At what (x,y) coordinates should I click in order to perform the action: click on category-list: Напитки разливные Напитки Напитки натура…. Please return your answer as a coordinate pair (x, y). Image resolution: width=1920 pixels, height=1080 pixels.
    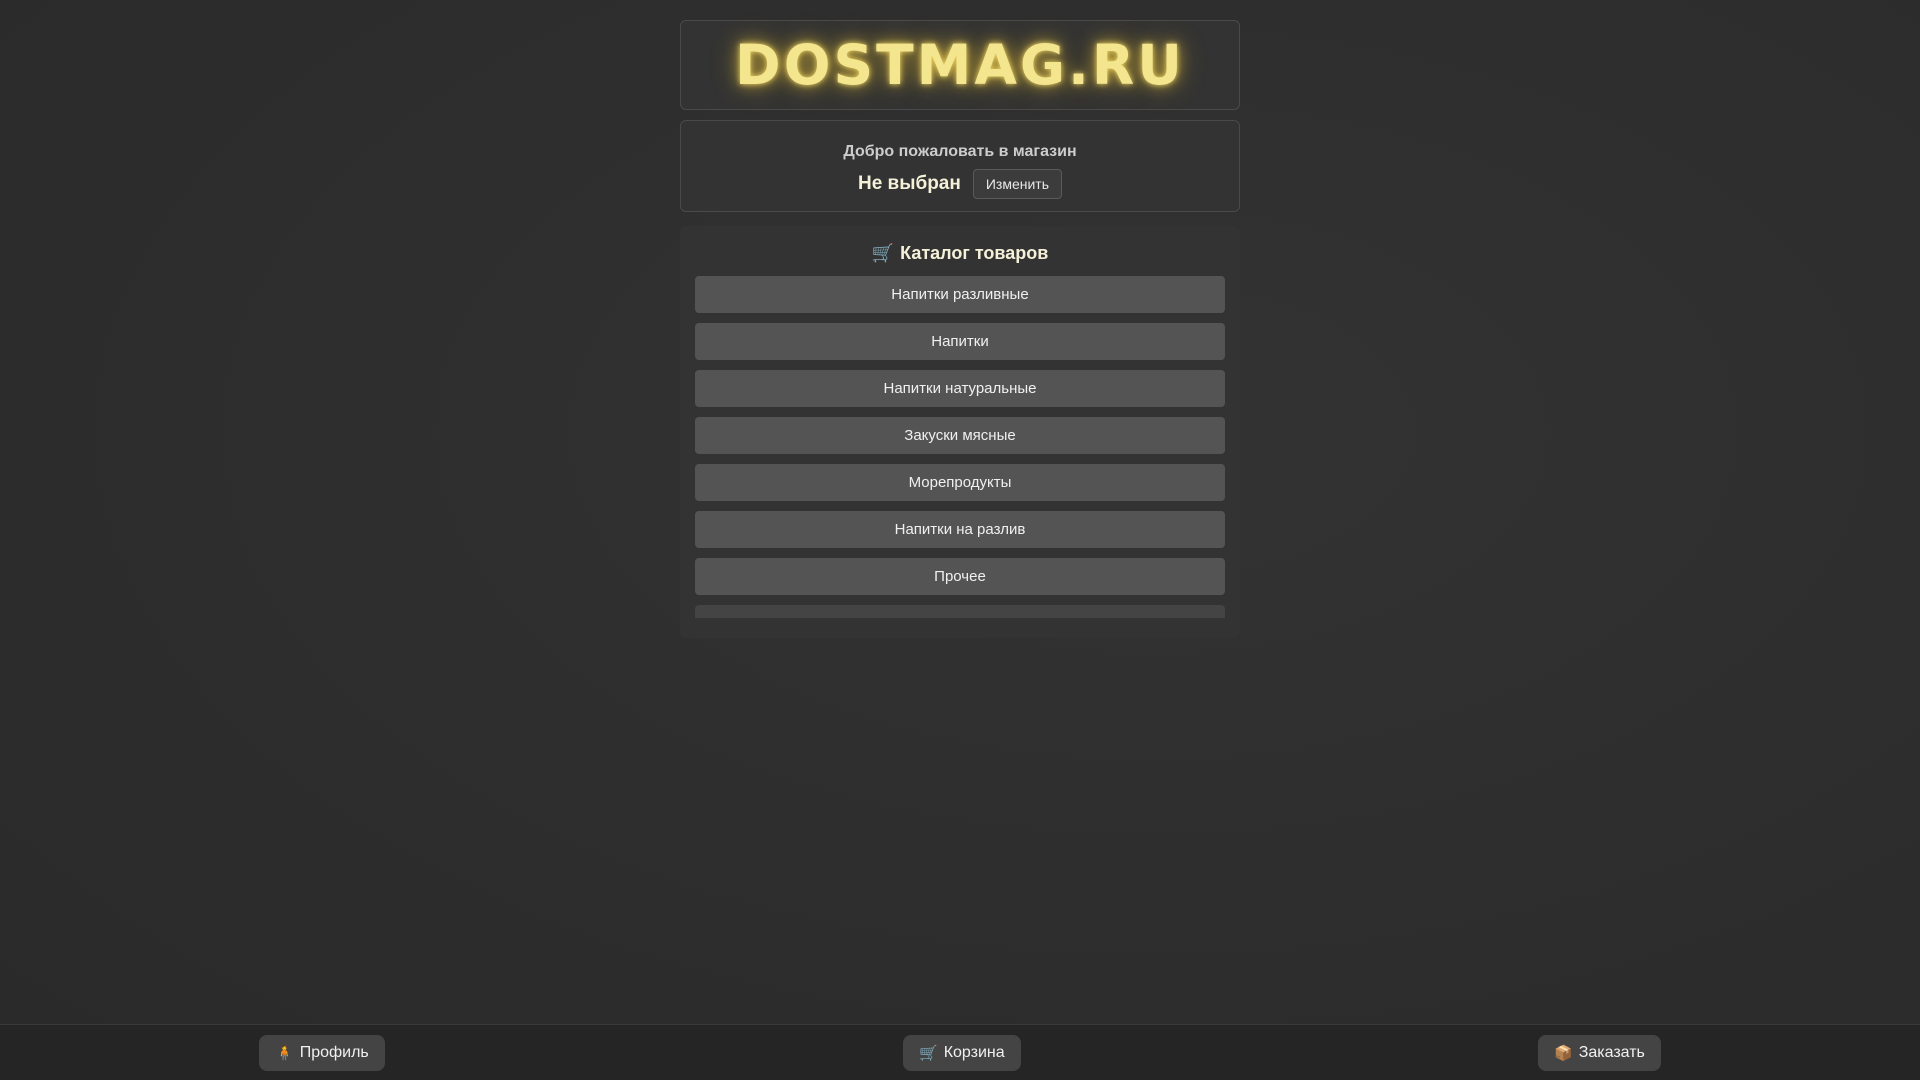
    Looking at the image, I should click on (960, 447).